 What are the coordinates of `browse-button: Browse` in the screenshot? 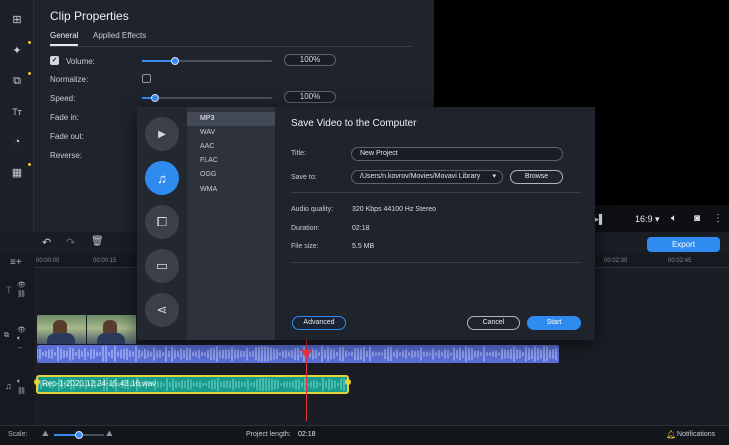 It's located at (536, 177).